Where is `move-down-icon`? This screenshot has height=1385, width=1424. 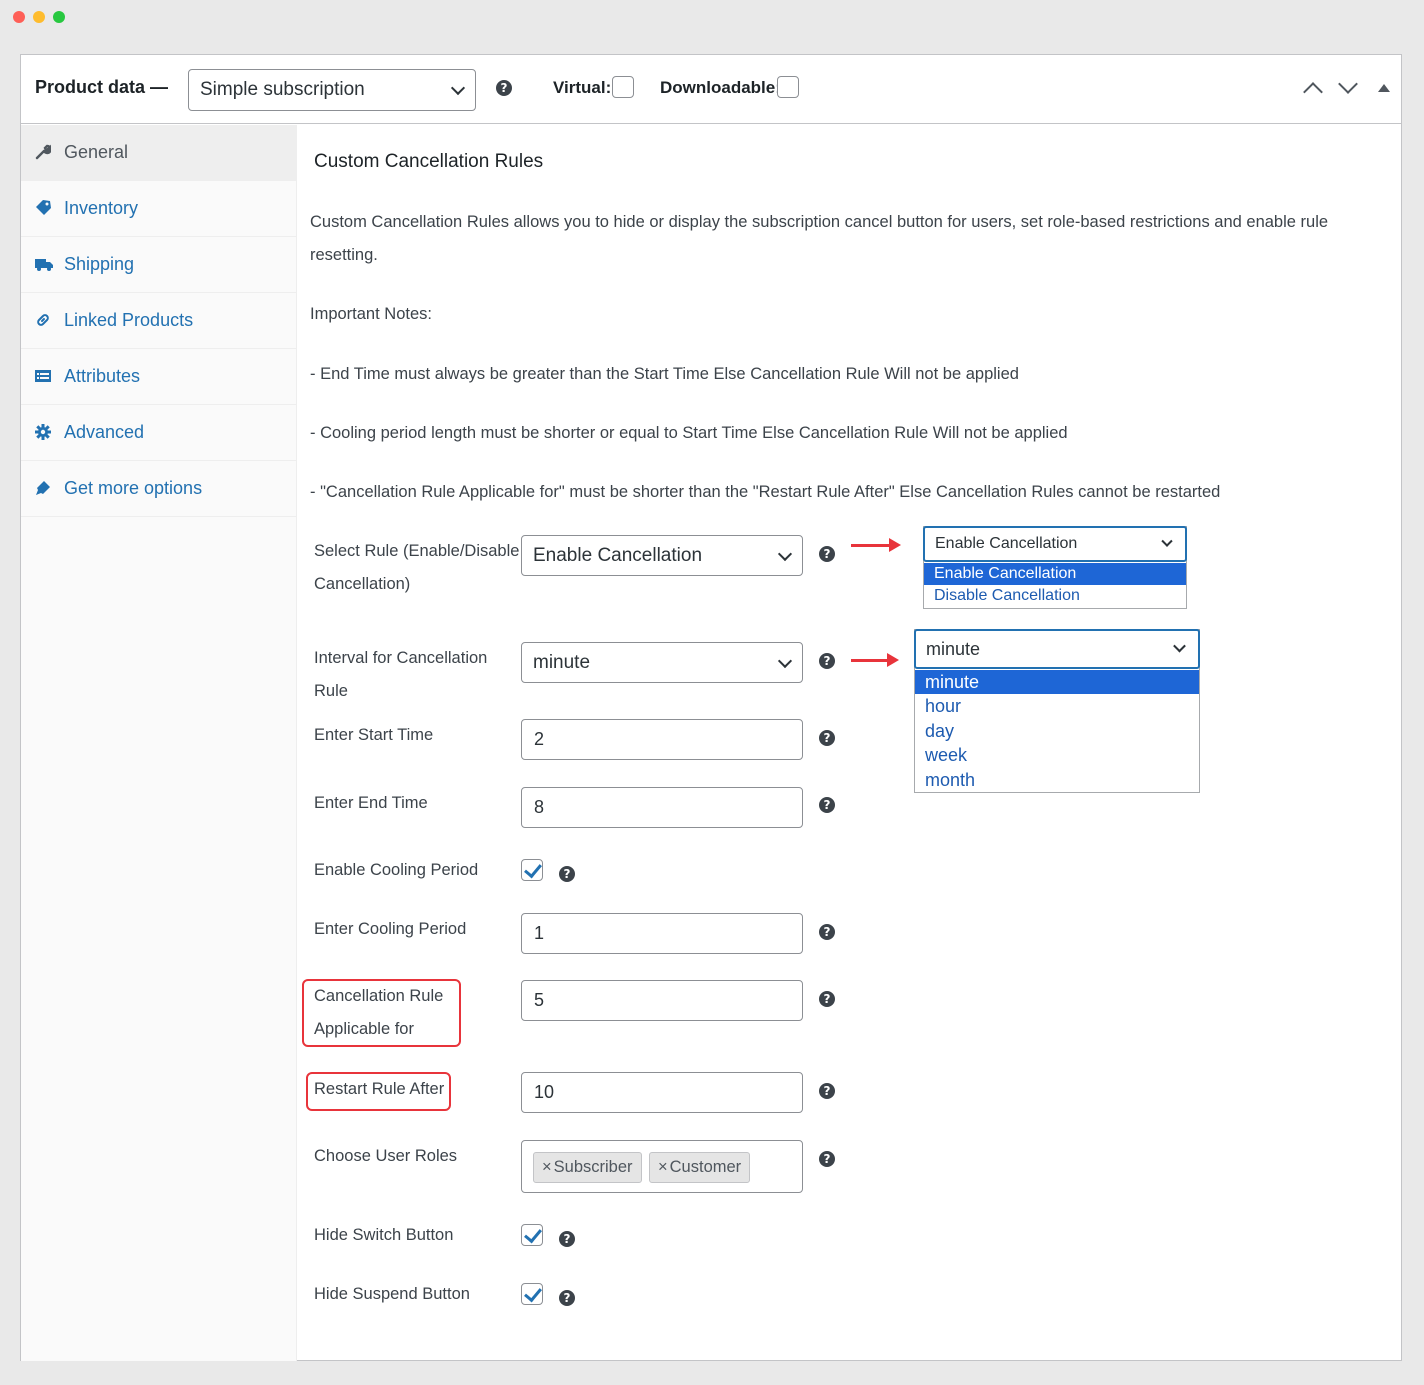
move-down-icon is located at coordinates (1348, 84).